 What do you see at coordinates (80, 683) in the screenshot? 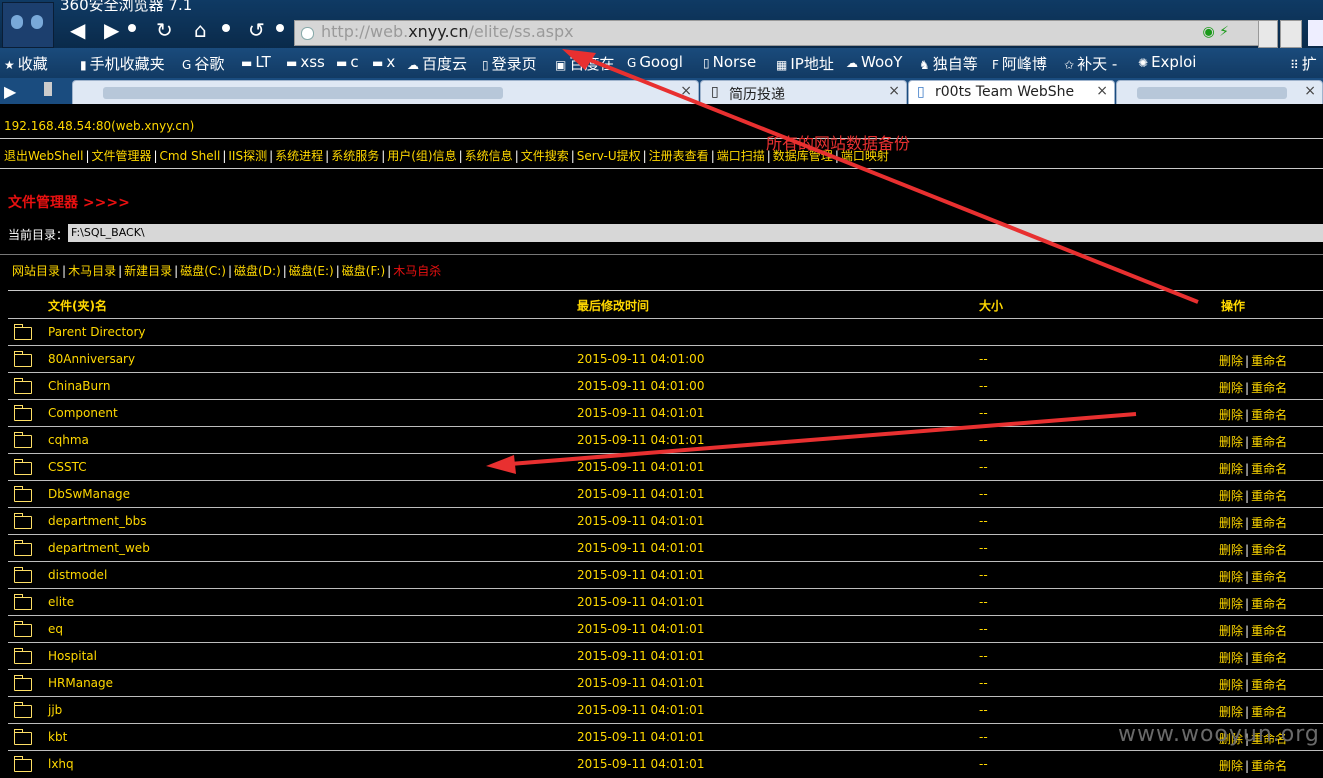
I see `folder-name-link: HRManage` at bounding box center [80, 683].